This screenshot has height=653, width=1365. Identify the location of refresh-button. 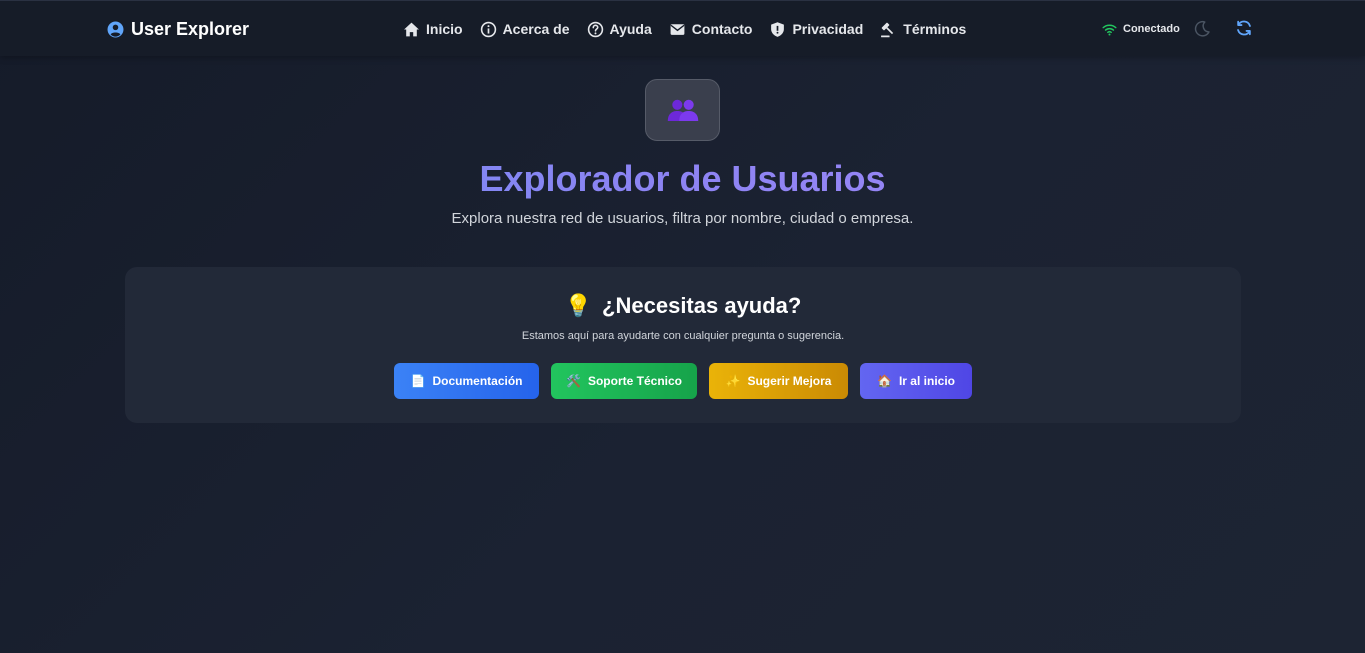
(1244, 28).